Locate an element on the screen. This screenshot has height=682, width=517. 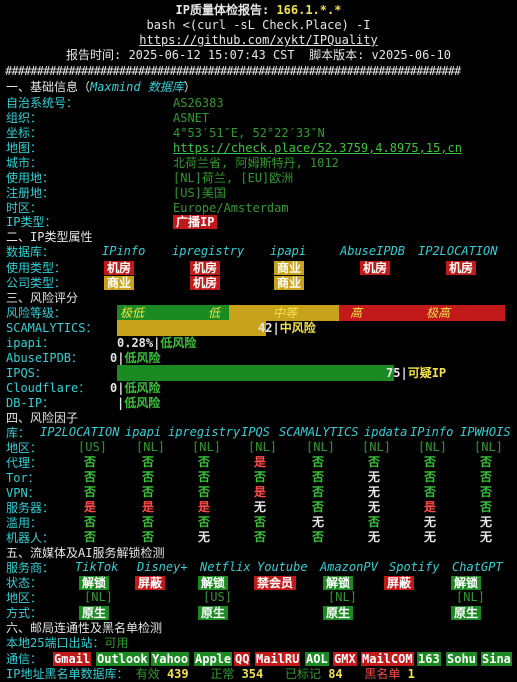
service-name: AmazonPV is located at coordinates (349, 567).